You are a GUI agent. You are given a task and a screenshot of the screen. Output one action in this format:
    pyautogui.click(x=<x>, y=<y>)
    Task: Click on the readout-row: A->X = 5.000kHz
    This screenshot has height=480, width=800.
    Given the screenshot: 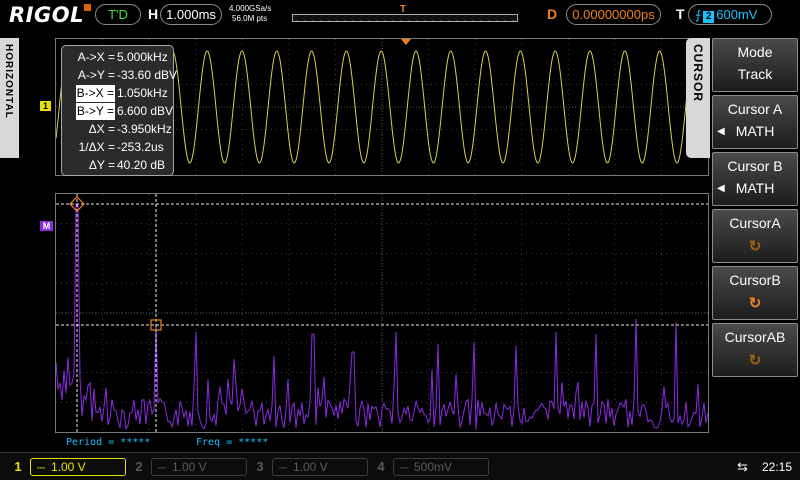 What is the action you would take?
    pyautogui.click(x=117, y=58)
    